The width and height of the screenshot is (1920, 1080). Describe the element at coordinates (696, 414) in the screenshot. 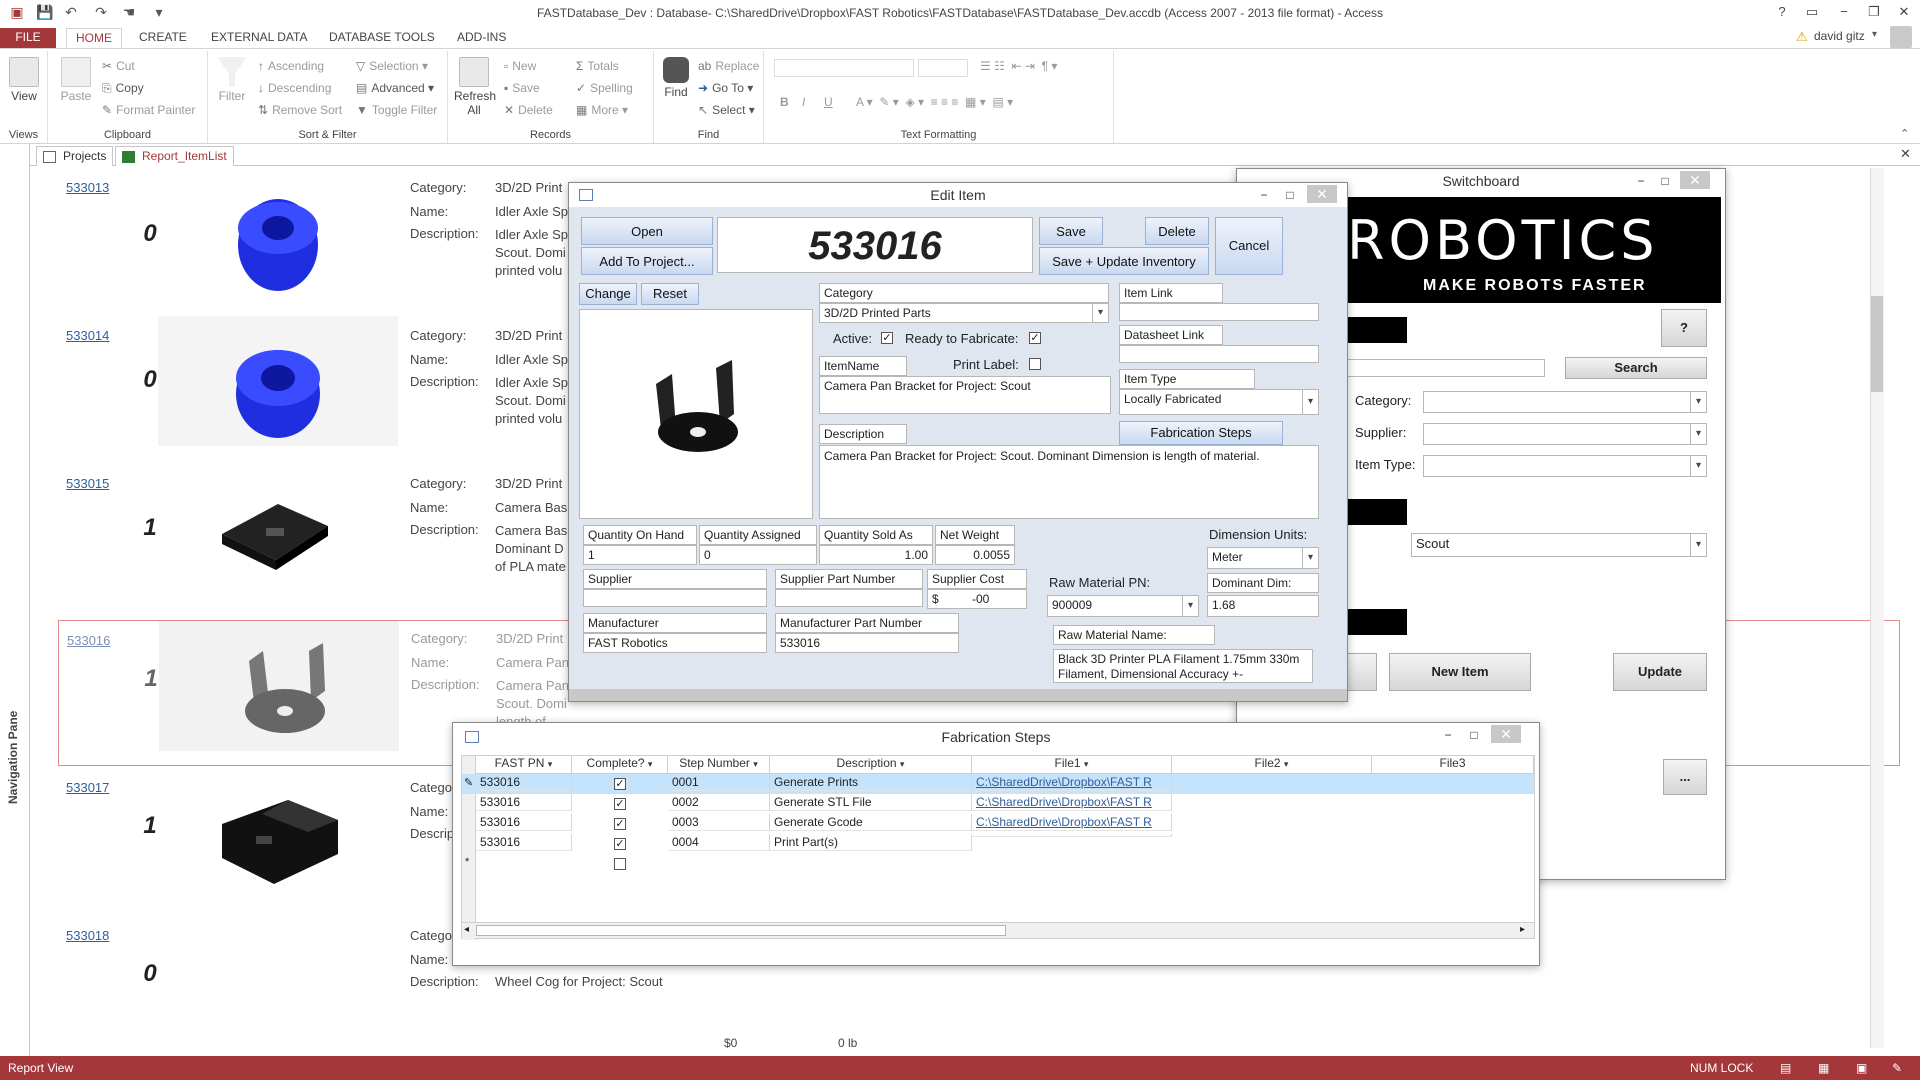

I see `item-image-frame` at that location.